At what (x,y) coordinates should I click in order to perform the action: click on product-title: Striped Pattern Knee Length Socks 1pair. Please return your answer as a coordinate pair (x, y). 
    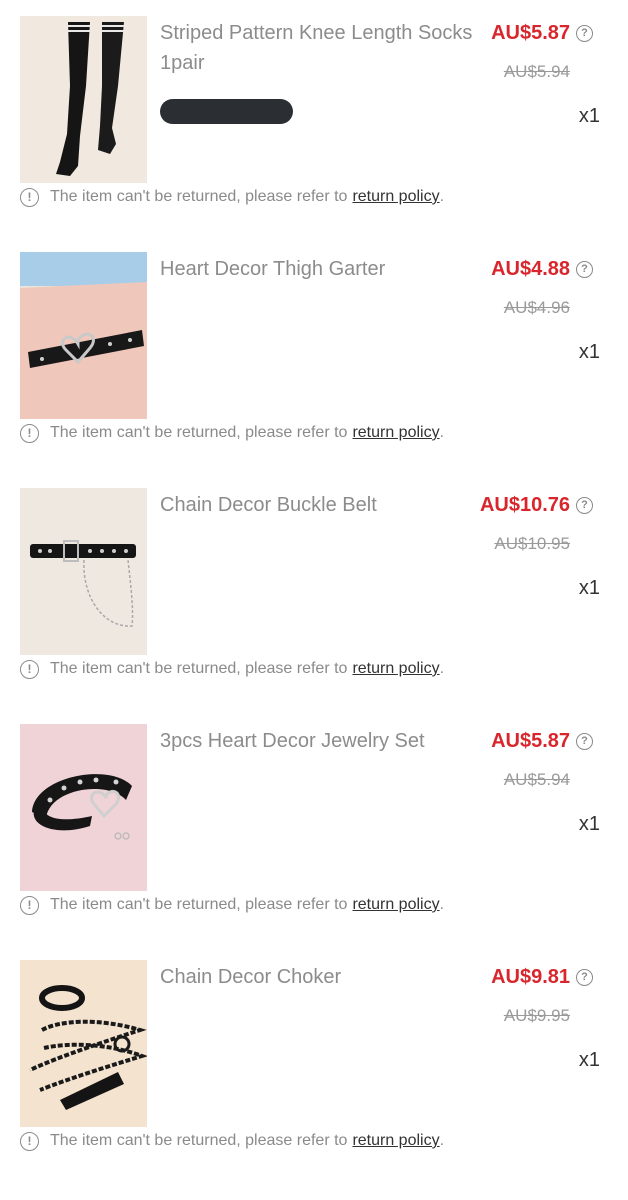
    Looking at the image, I should click on (320, 48).